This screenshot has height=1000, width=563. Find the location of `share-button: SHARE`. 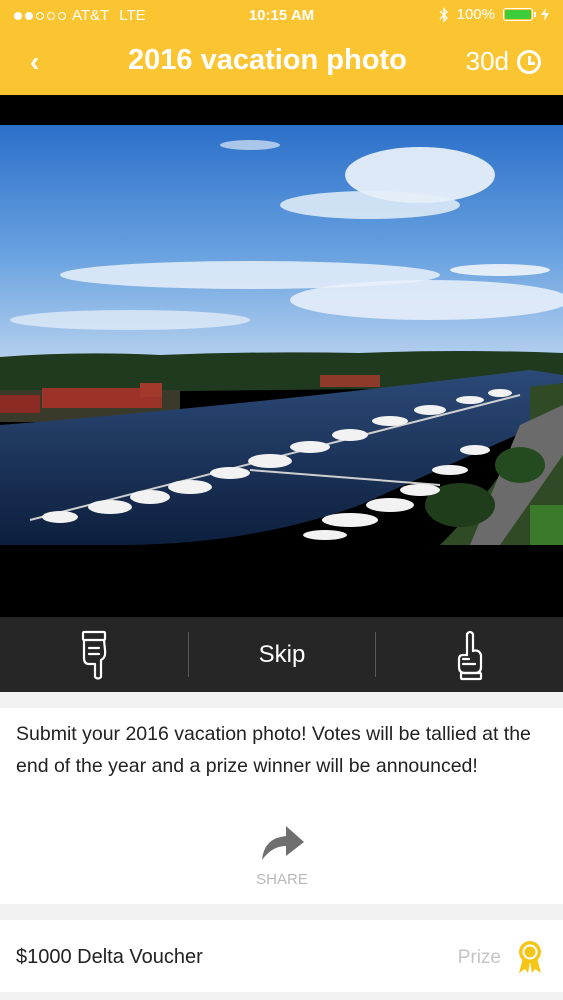

share-button: SHARE is located at coordinates (282, 854).